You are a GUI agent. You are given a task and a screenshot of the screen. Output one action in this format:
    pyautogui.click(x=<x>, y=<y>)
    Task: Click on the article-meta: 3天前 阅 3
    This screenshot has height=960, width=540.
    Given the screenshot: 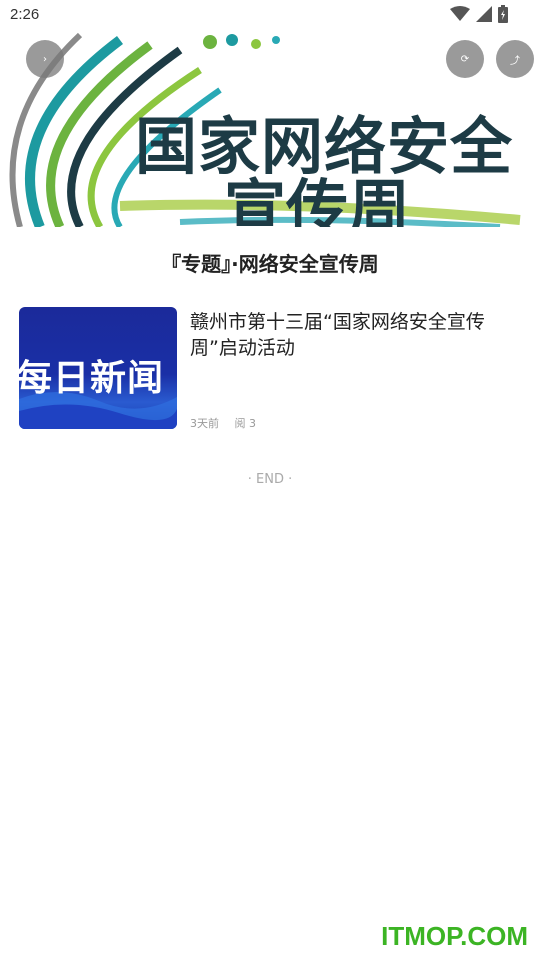 What is the action you would take?
    pyautogui.click(x=229, y=423)
    